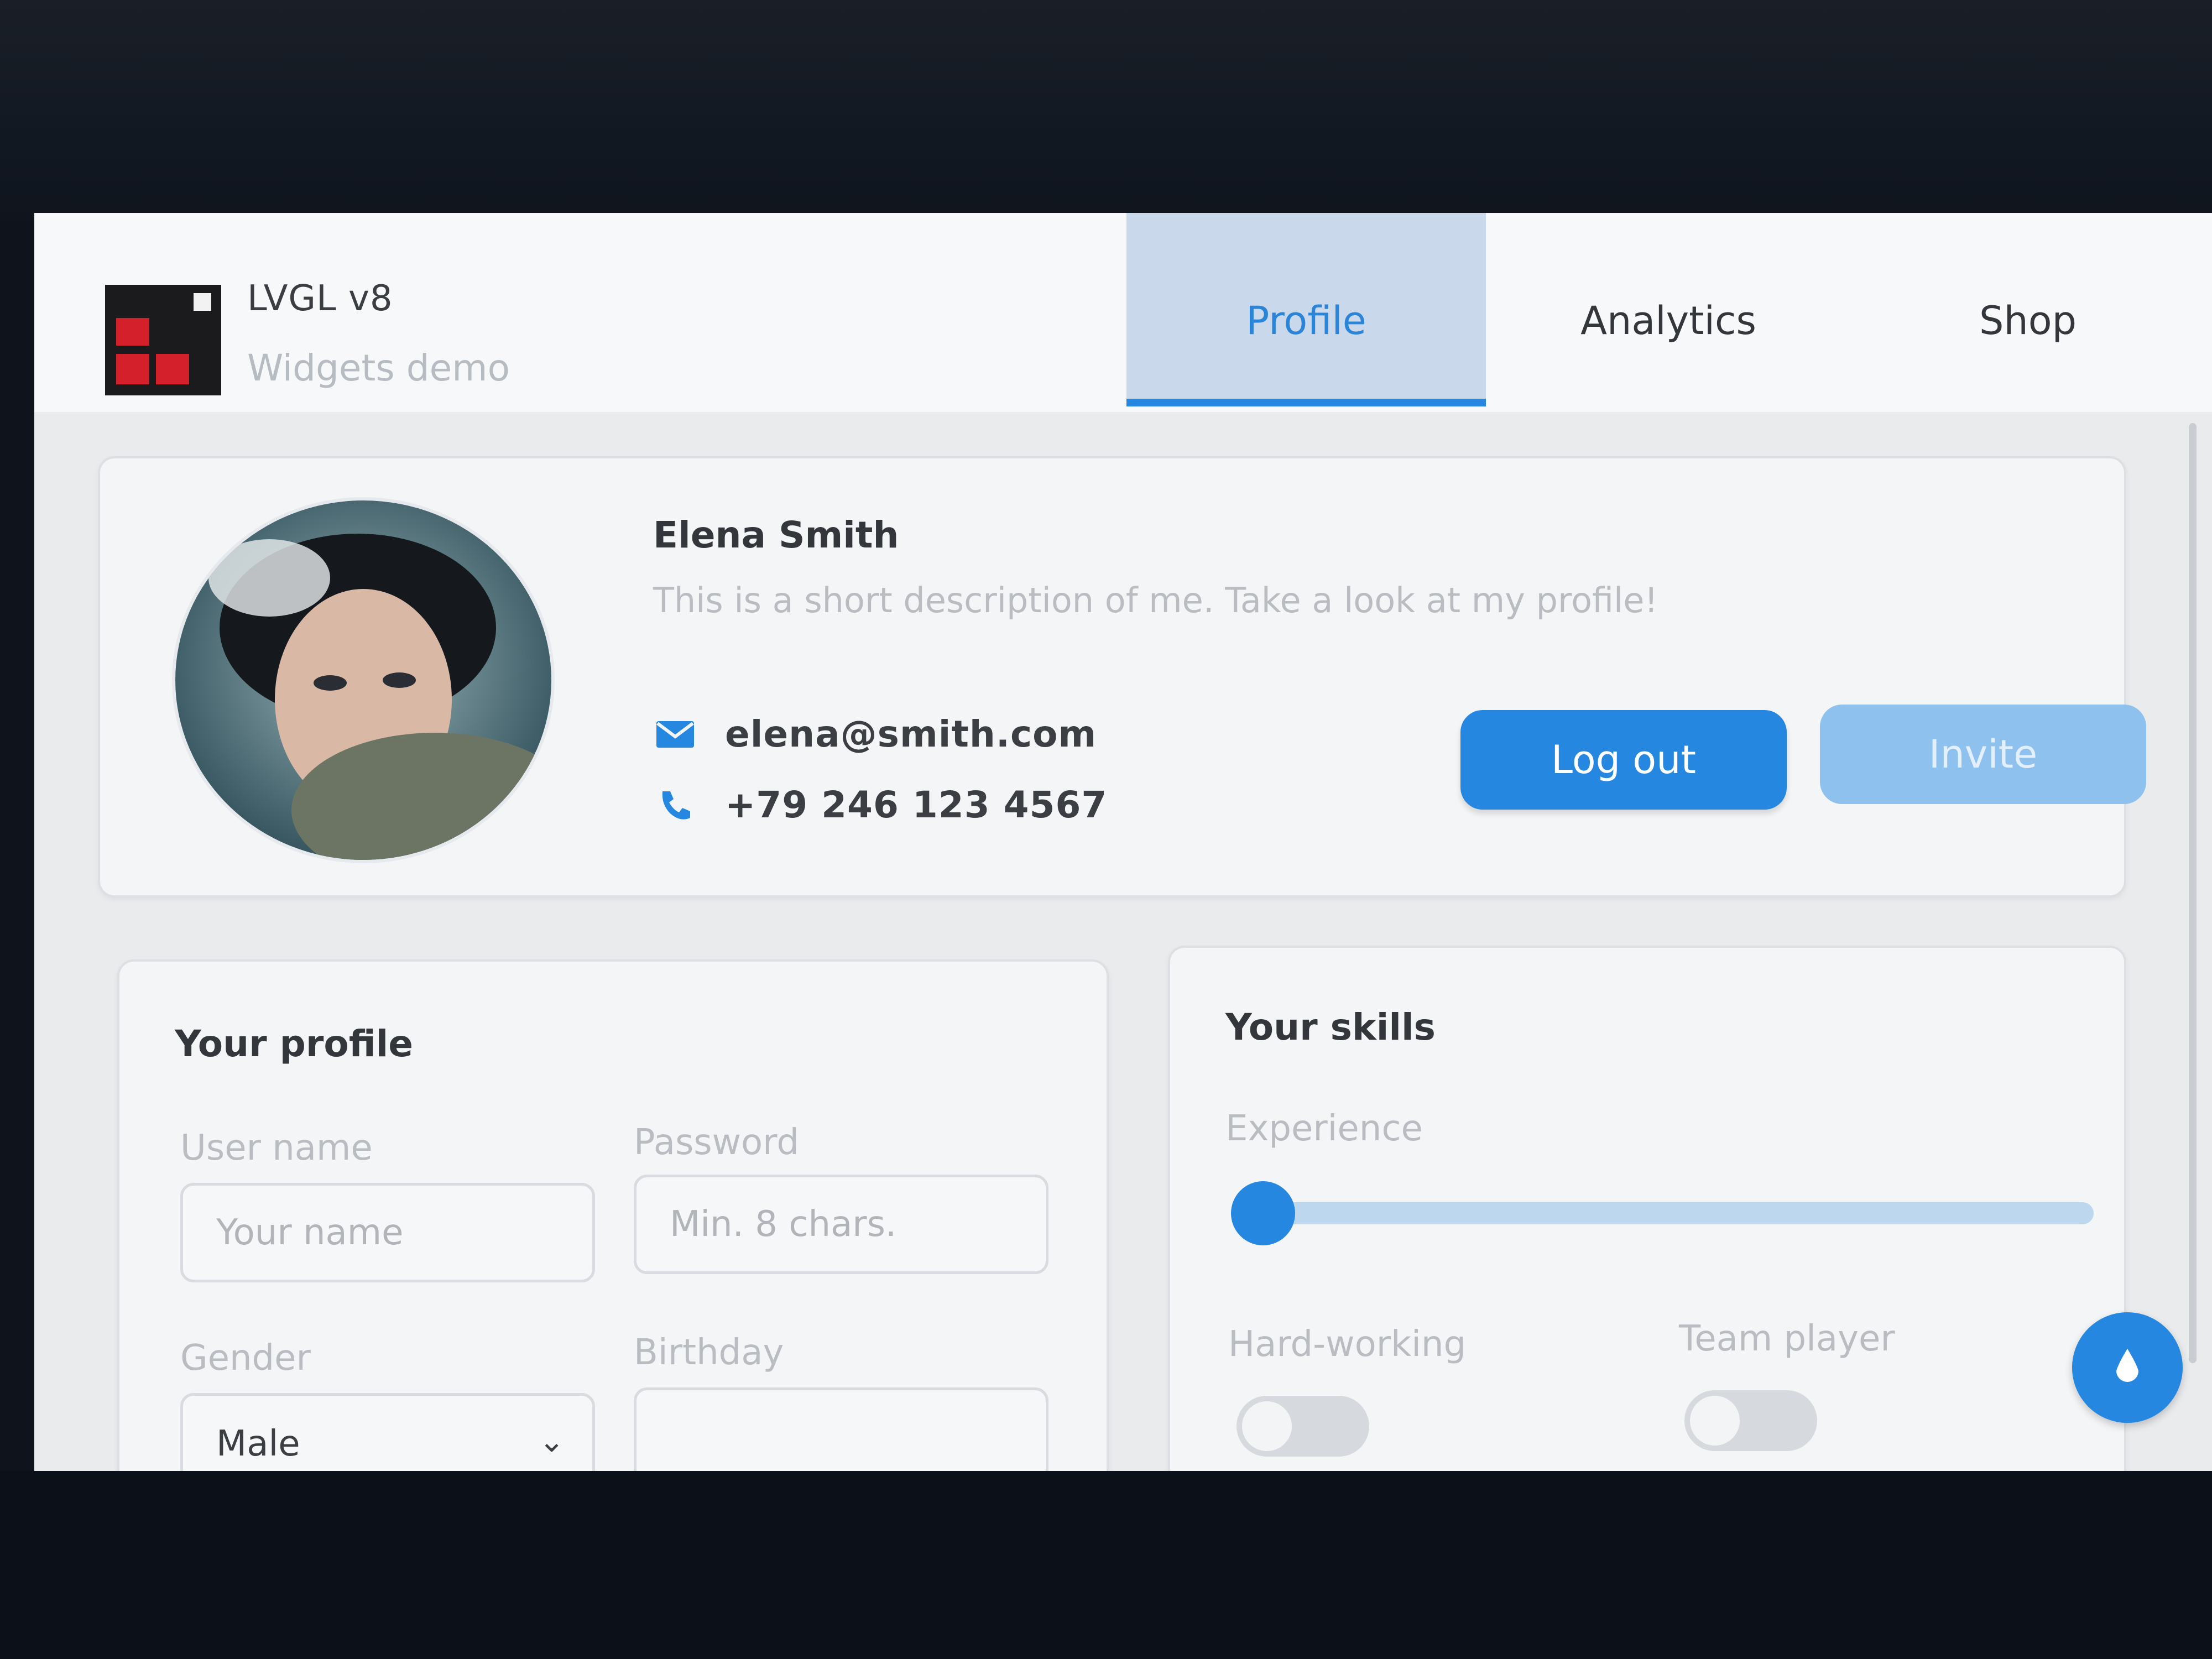 This screenshot has height=1659, width=2212. Describe the element at coordinates (1348, 1344) in the screenshot. I see `hardworking-label: Hard-working` at that location.